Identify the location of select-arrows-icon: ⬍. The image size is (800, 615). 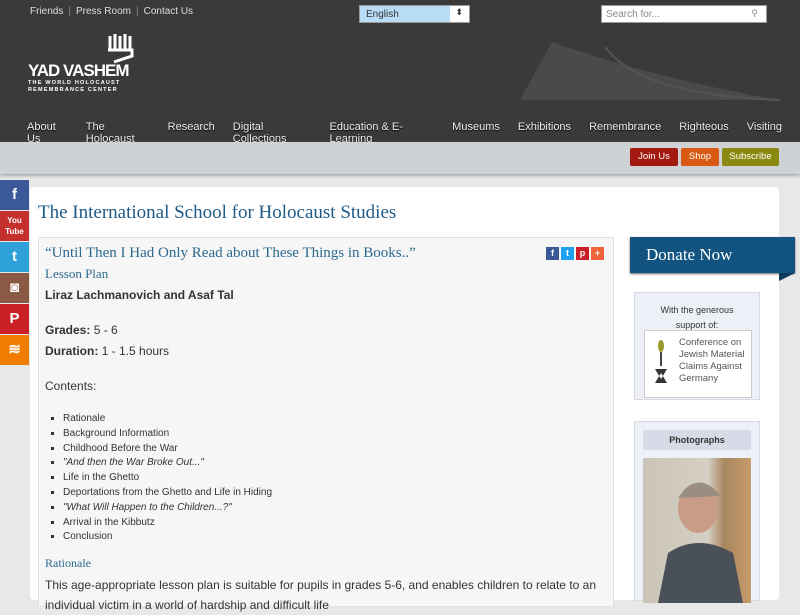
(459, 12).